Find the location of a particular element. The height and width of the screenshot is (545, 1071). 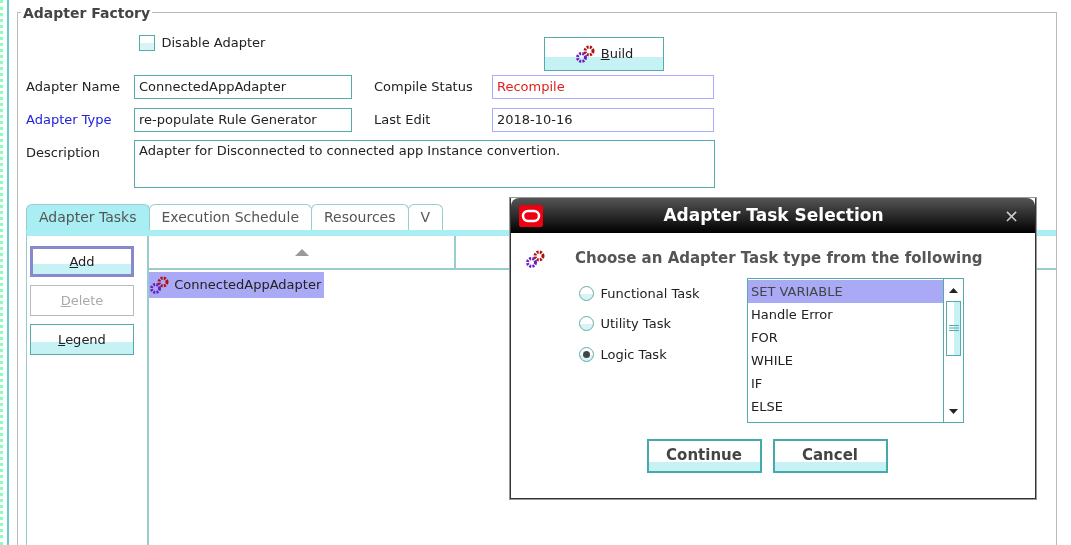

checkbox is located at coordinates (147, 42).